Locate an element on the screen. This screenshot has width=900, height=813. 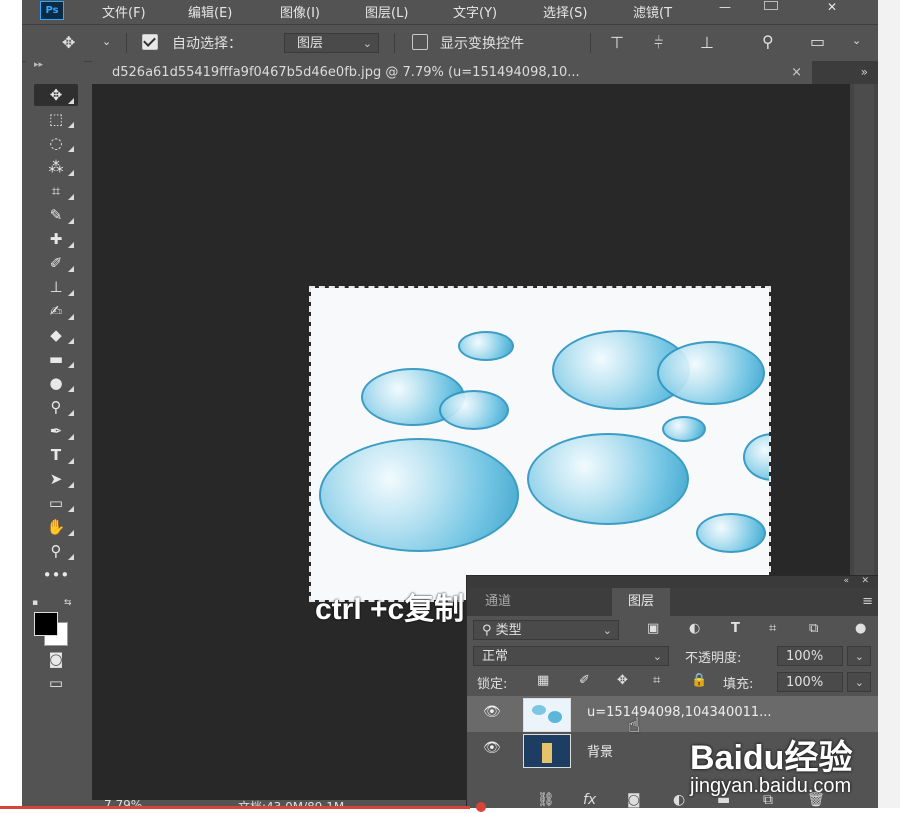
more-tools-button: ••• is located at coordinates (56, 575).